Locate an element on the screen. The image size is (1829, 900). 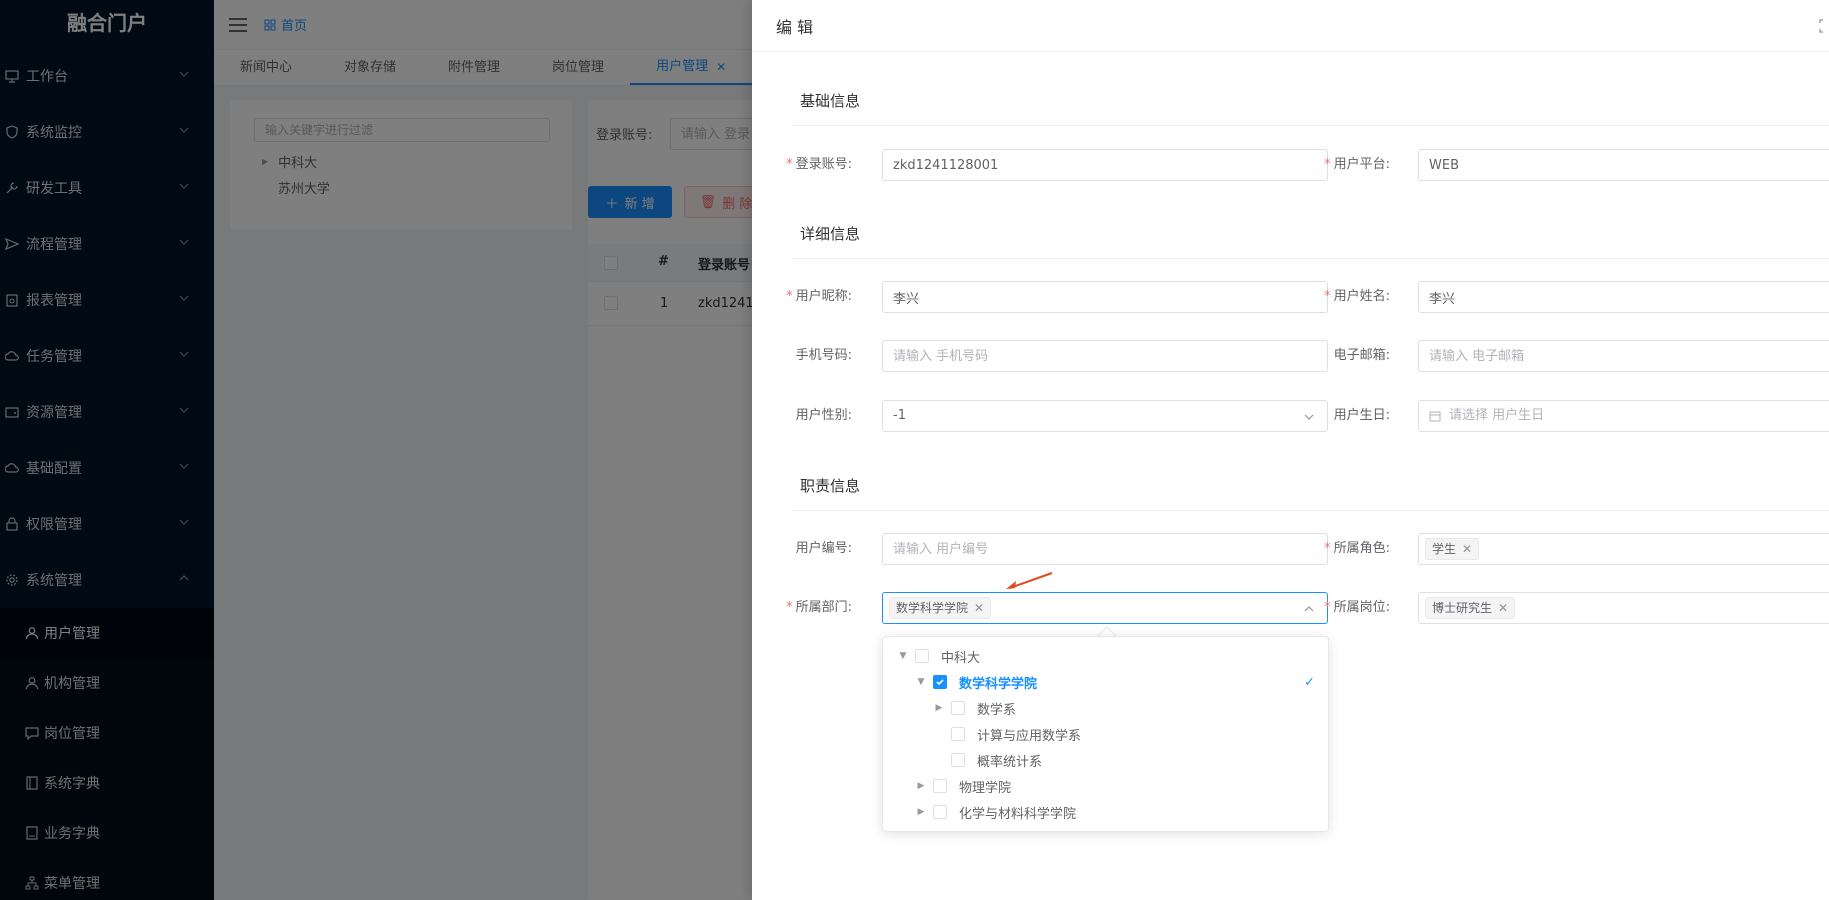
realname-label: * 用户姓名: is located at coordinates (1357, 296).